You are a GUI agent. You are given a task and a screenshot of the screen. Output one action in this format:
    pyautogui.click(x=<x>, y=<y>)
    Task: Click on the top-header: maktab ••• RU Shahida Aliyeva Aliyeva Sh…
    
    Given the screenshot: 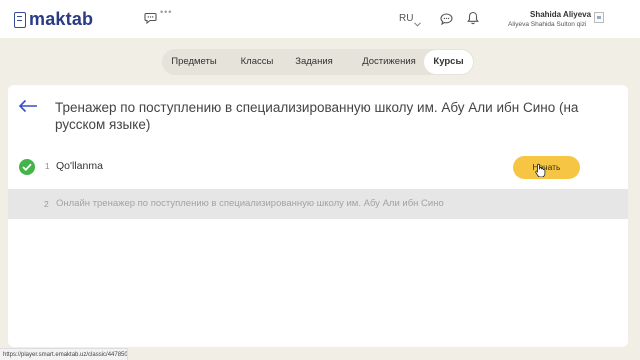 What is the action you would take?
    pyautogui.click(x=320, y=19)
    